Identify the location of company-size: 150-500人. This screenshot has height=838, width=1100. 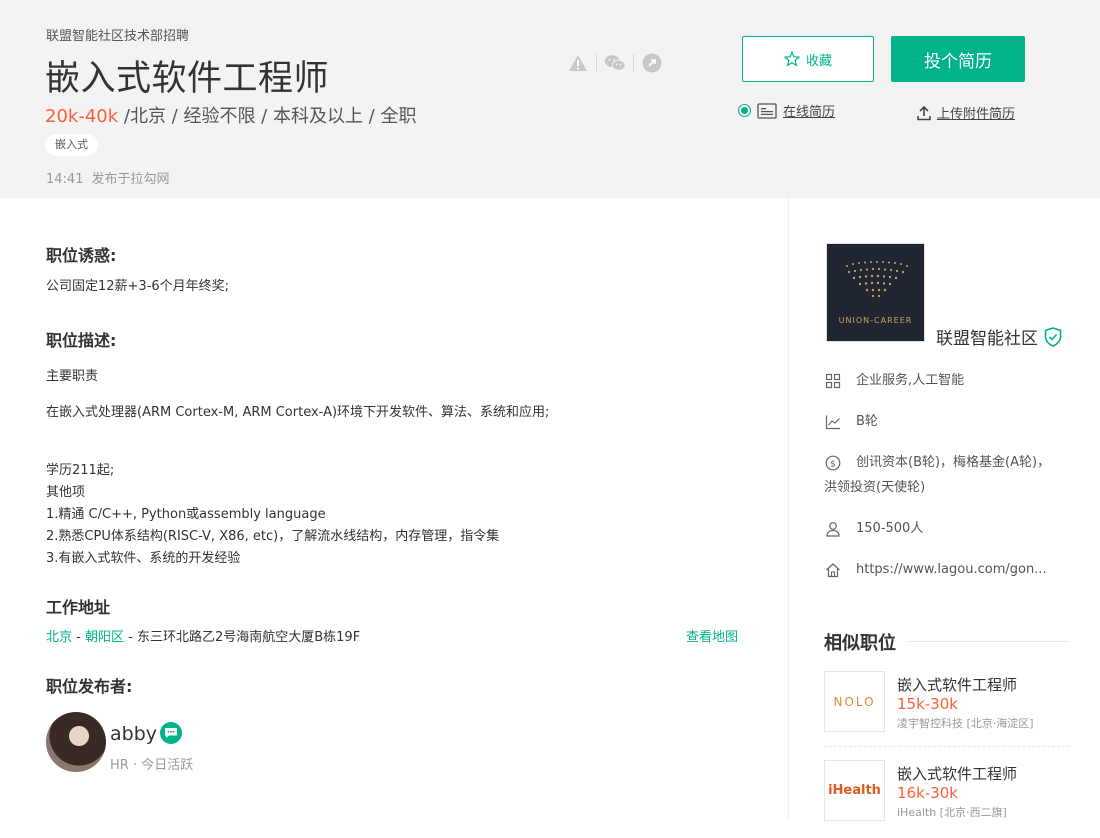
(873, 529).